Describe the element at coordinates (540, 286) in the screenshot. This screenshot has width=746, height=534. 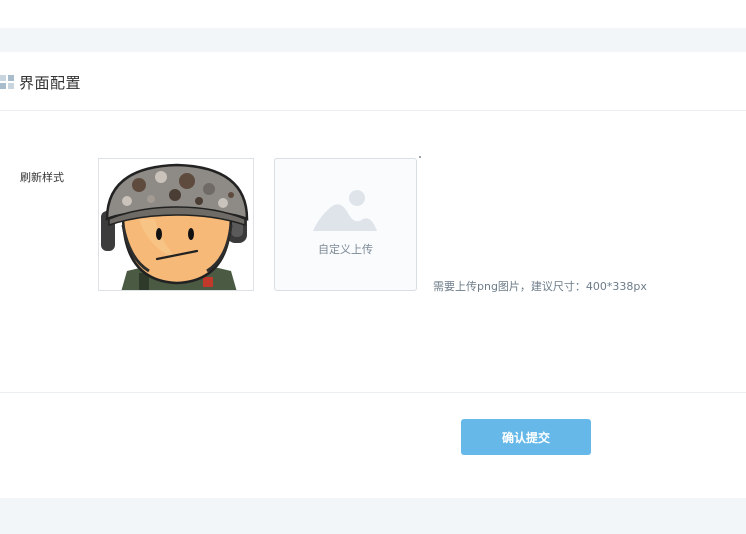
I see `upload-hint: 需要上传png图片，建议尺寸：400*338px` at that location.